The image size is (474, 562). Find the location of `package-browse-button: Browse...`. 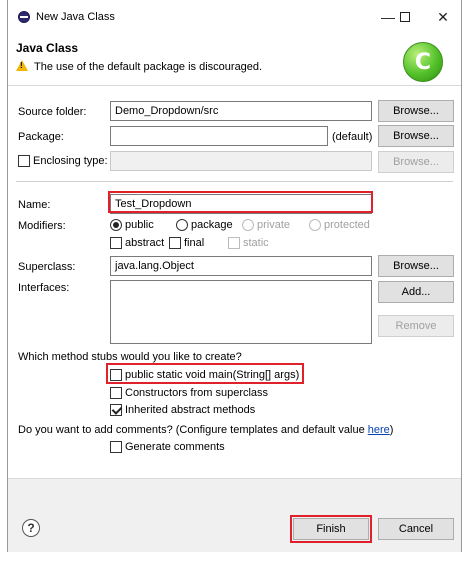

package-browse-button: Browse... is located at coordinates (416, 136).